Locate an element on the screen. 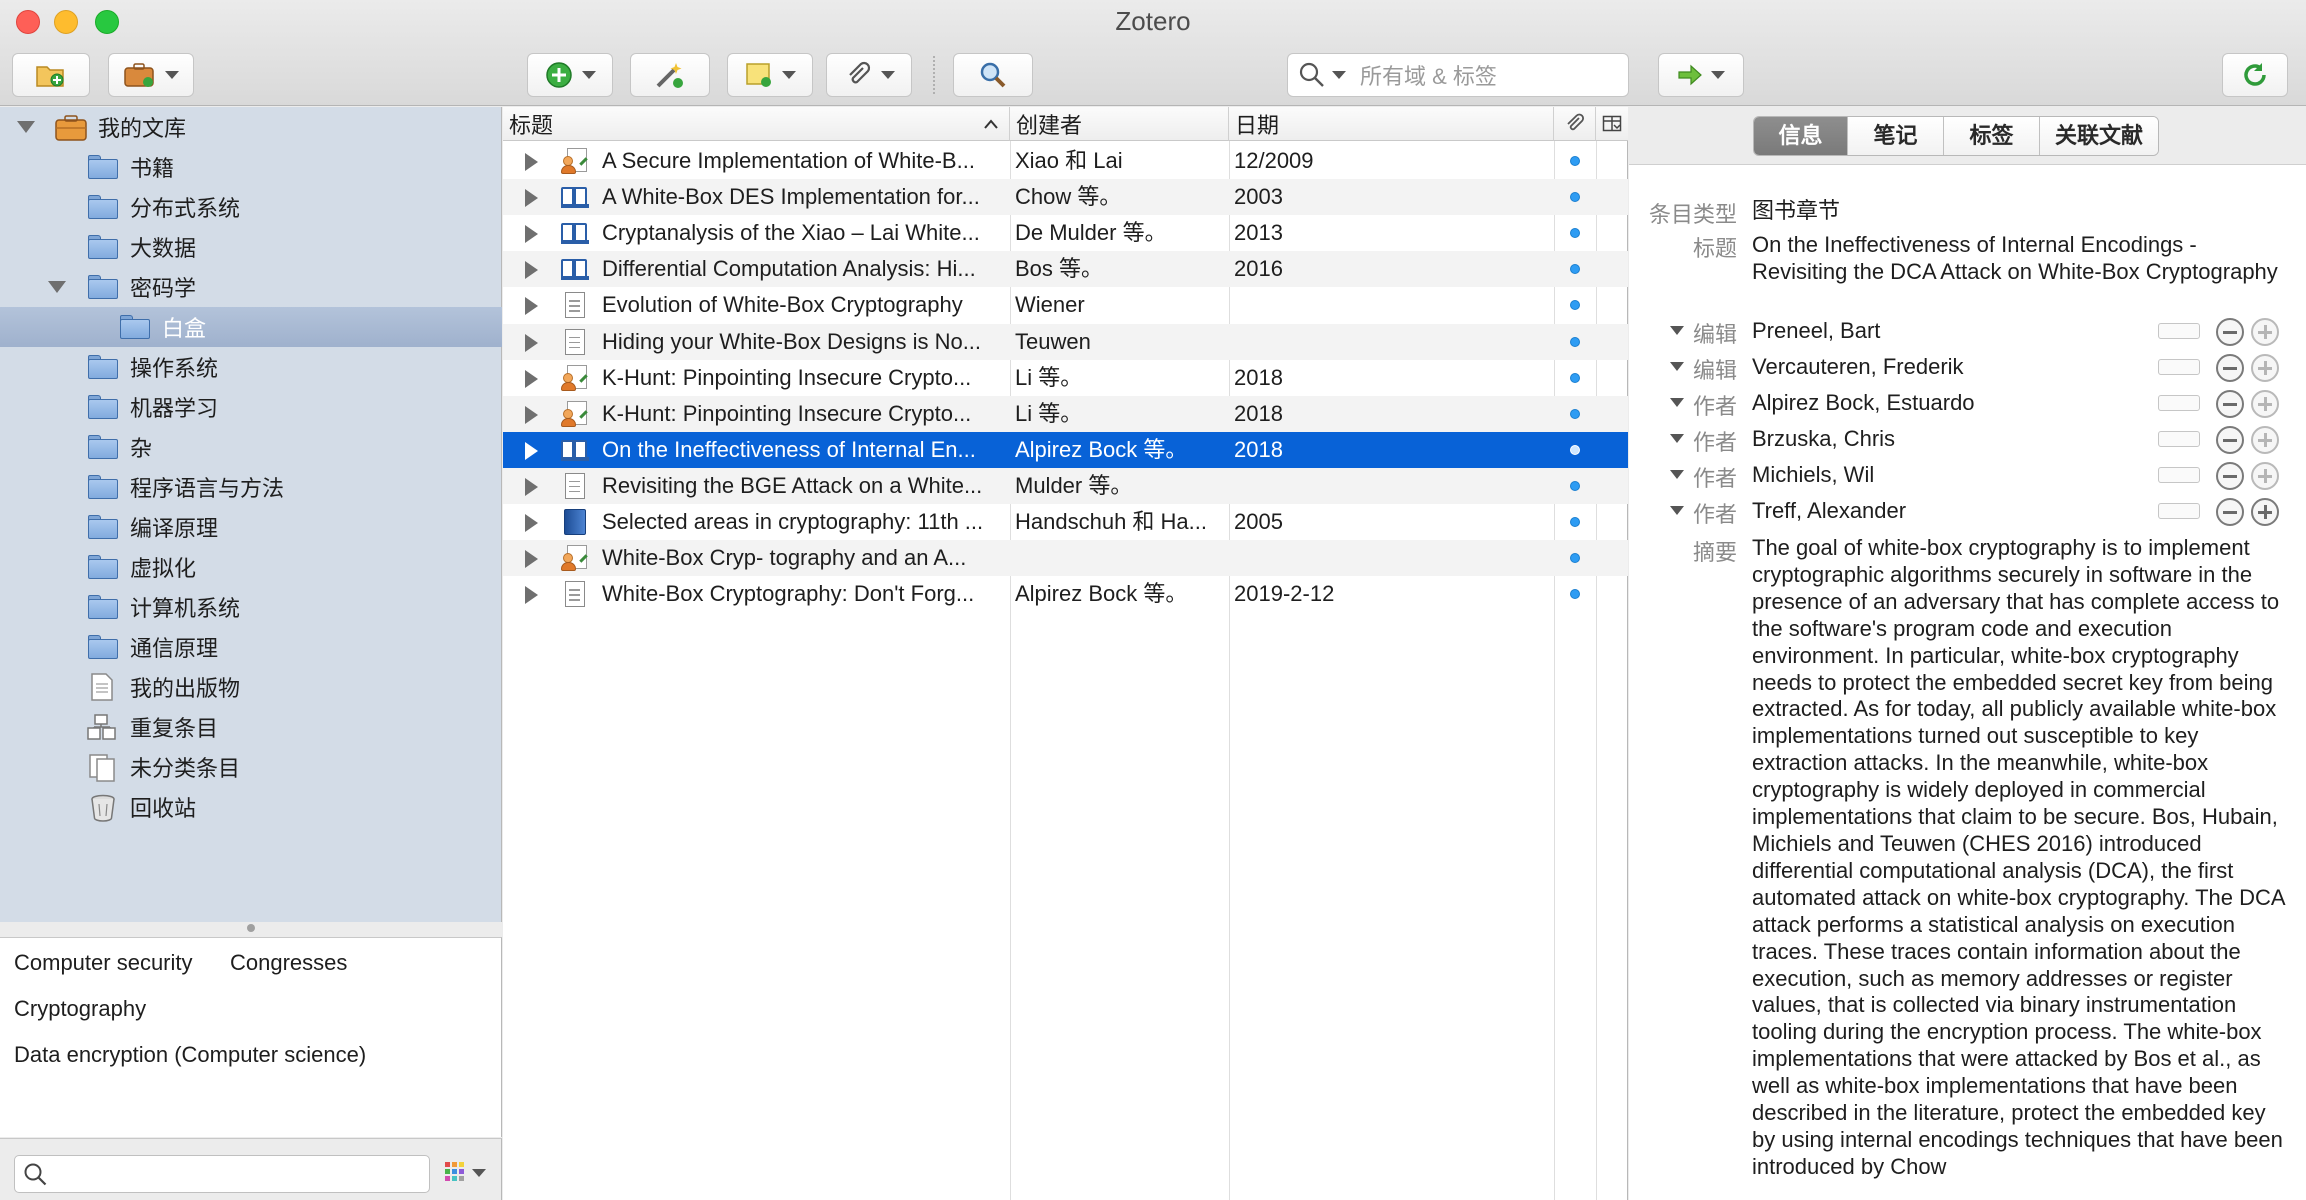 The width and height of the screenshot is (2306, 1200). new-item-button is located at coordinates (570, 75).